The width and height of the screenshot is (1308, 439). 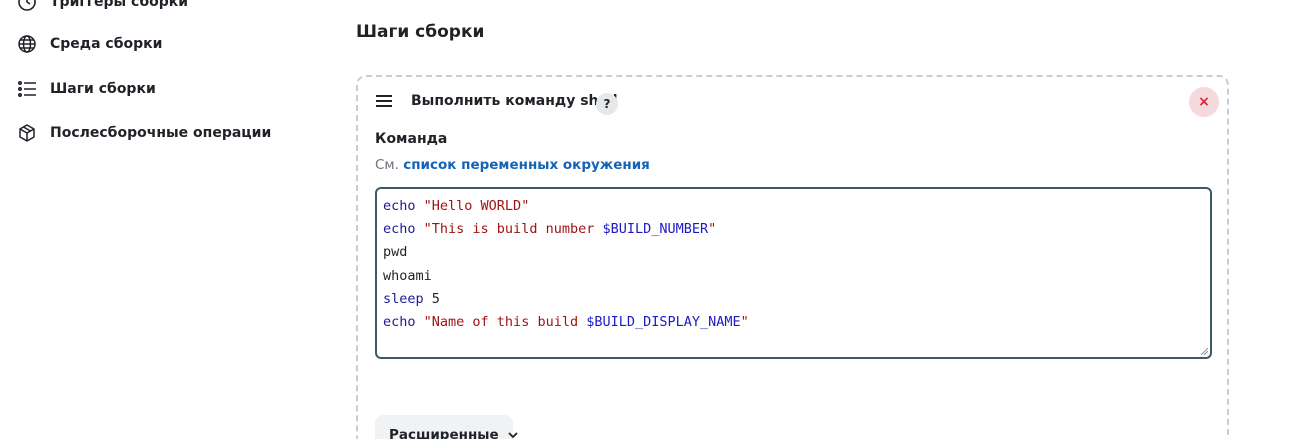 What do you see at coordinates (387, 165) in the screenshot?
I see `env-prefix: См.` at bounding box center [387, 165].